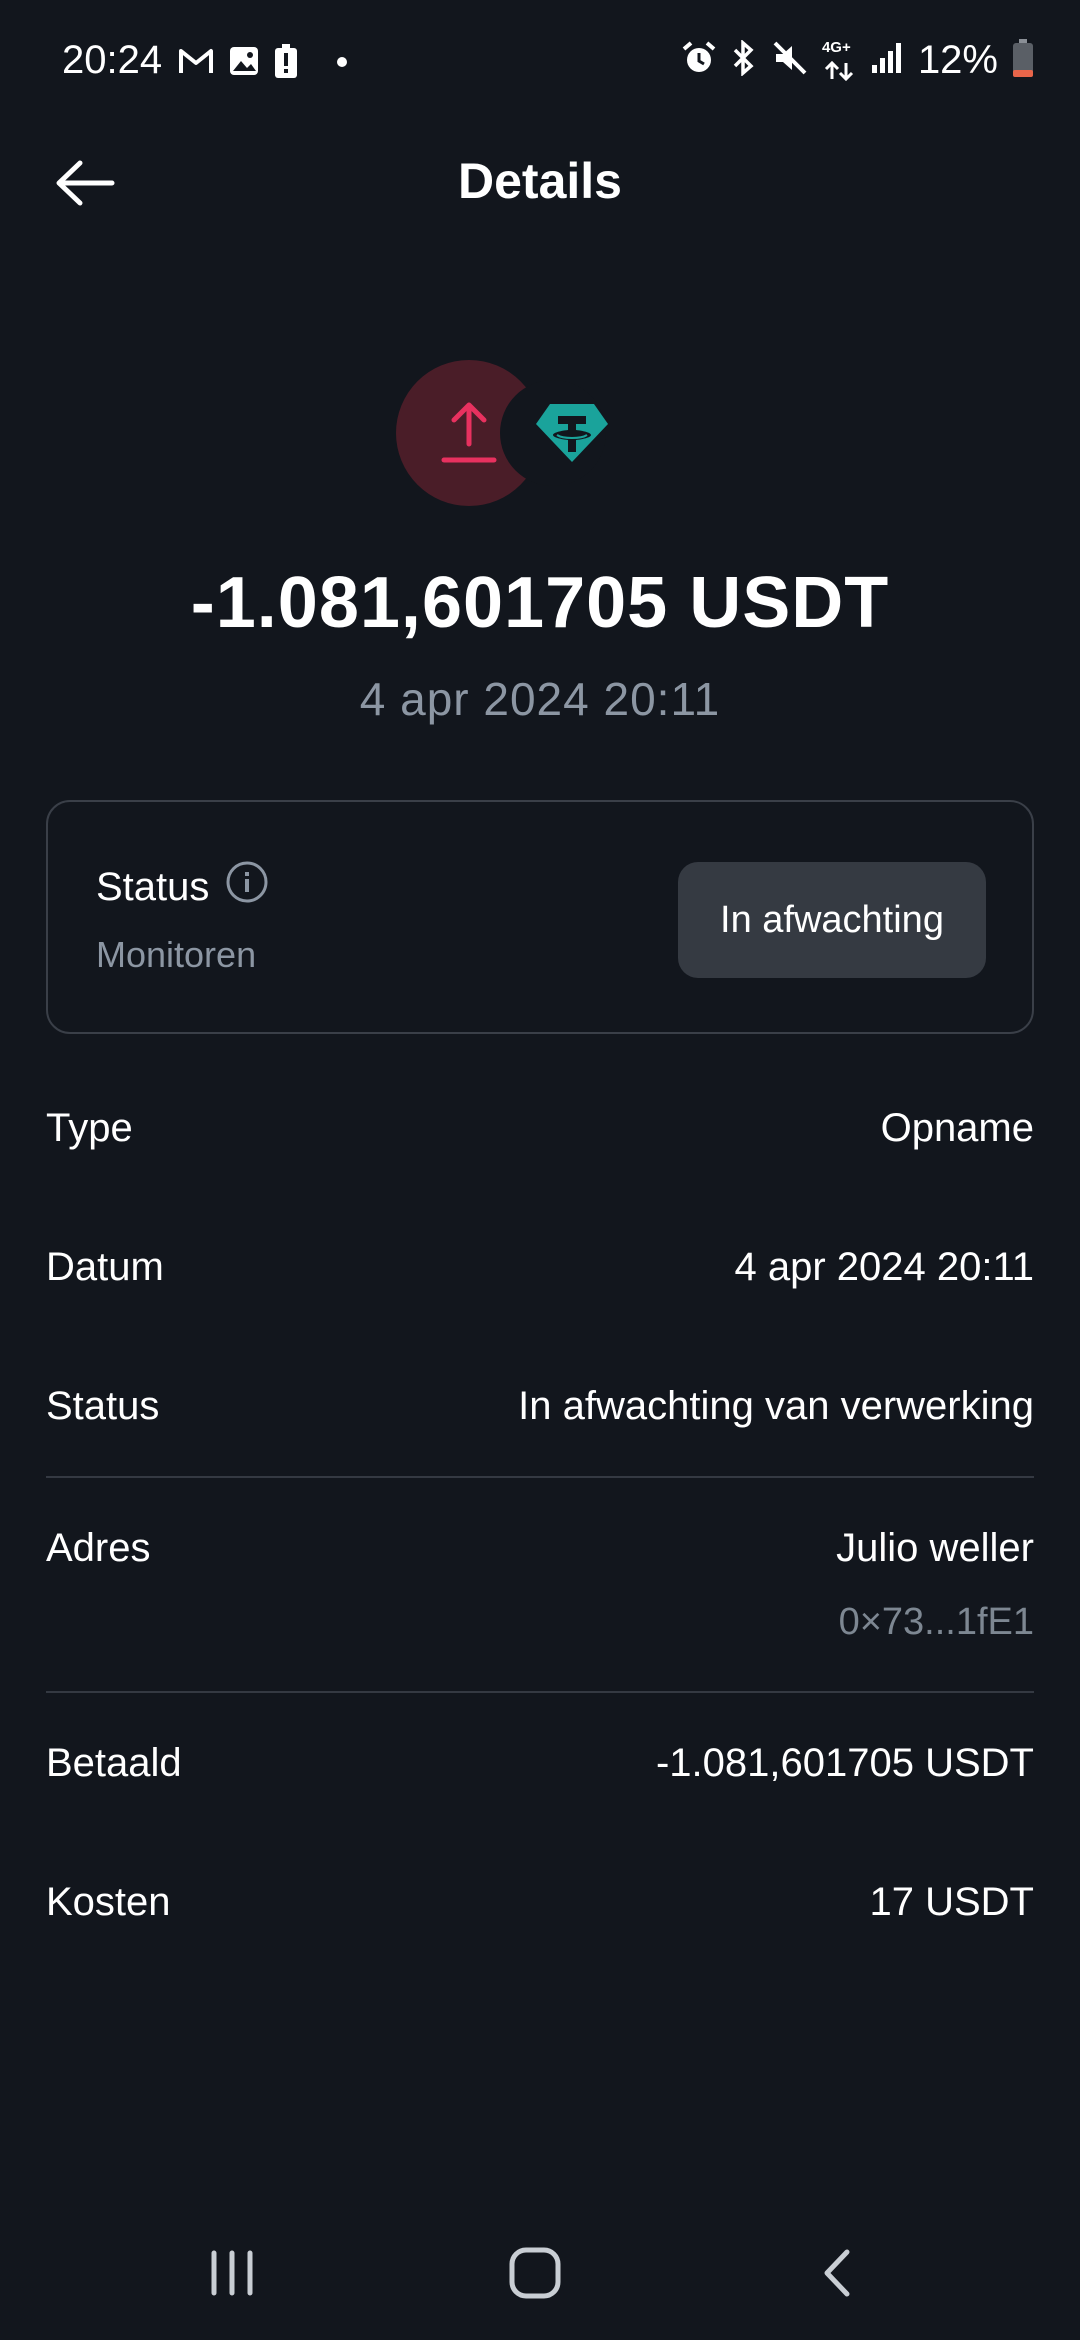 This screenshot has width=1080, height=2340. I want to click on detail-row-type: Type Opname, so click(540, 1128).